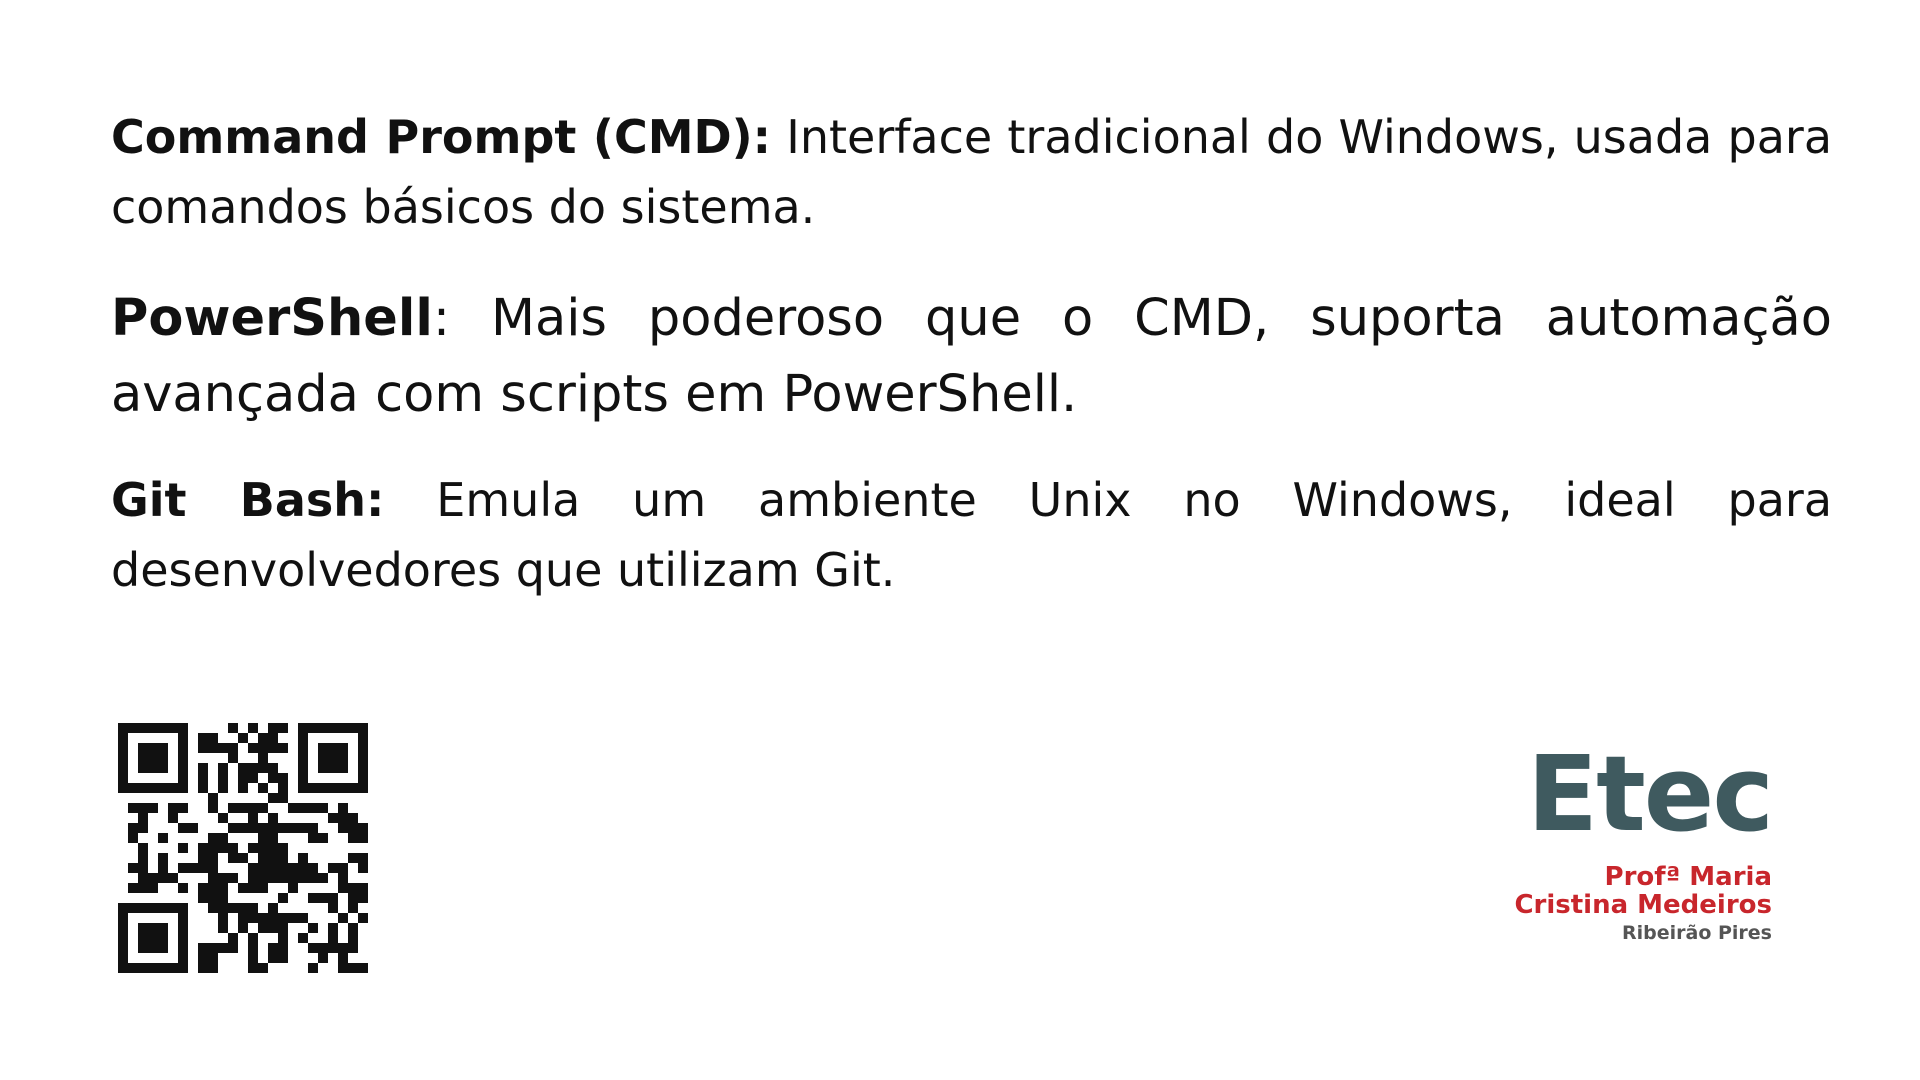 The image size is (1920, 1080). Describe the element at coordinates (243, 848) in the screenshot. I see `qr-code-icon` at that location.